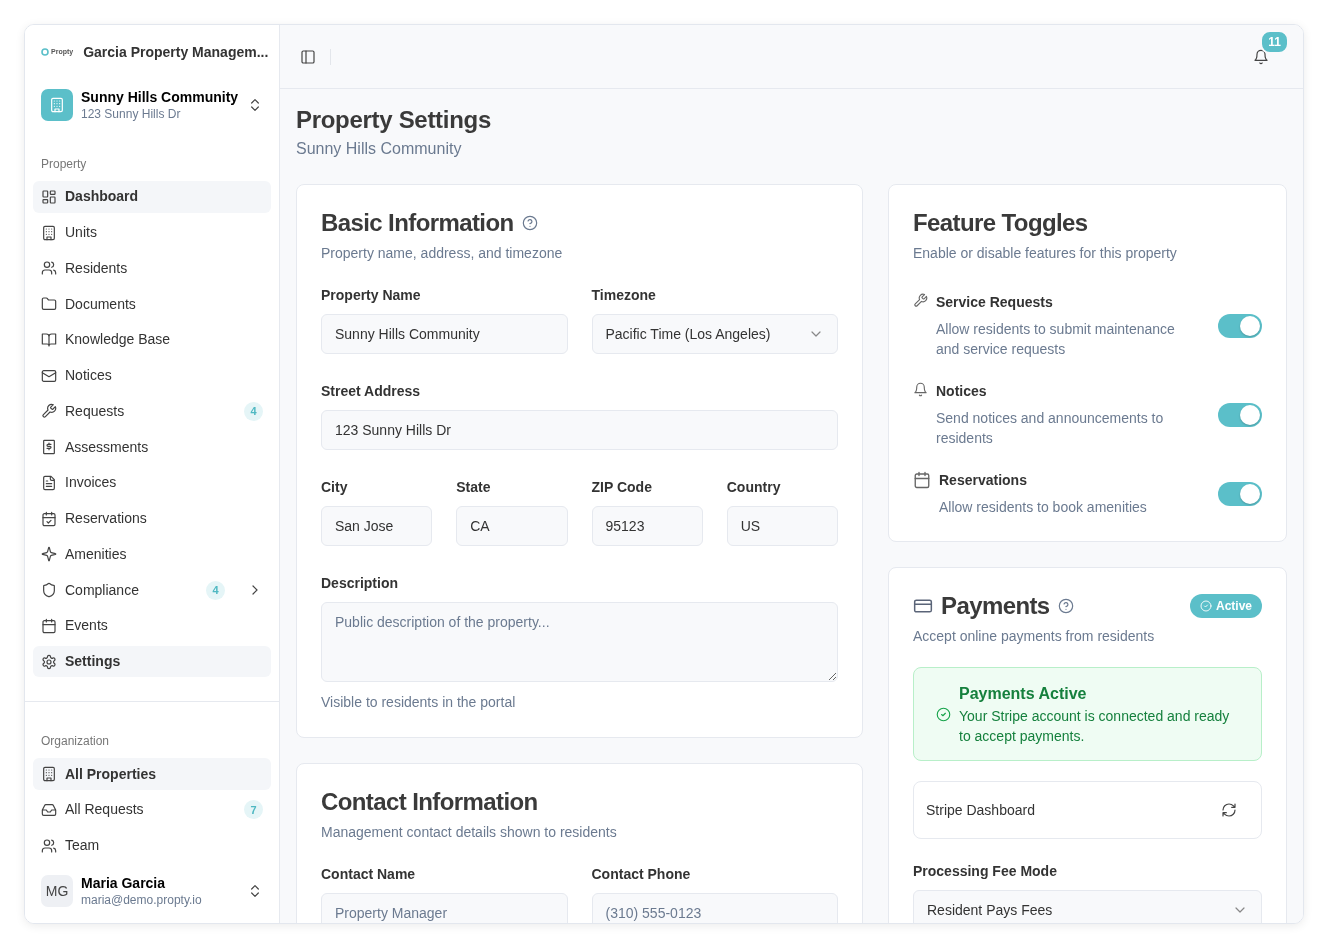 This screenshot has width=1328, height=948. What do you see at coordinates (1045, 253) in the screenshot?
I see `card-subtitle: Enable or disable features for this property` at bounding box center [1045, 253].